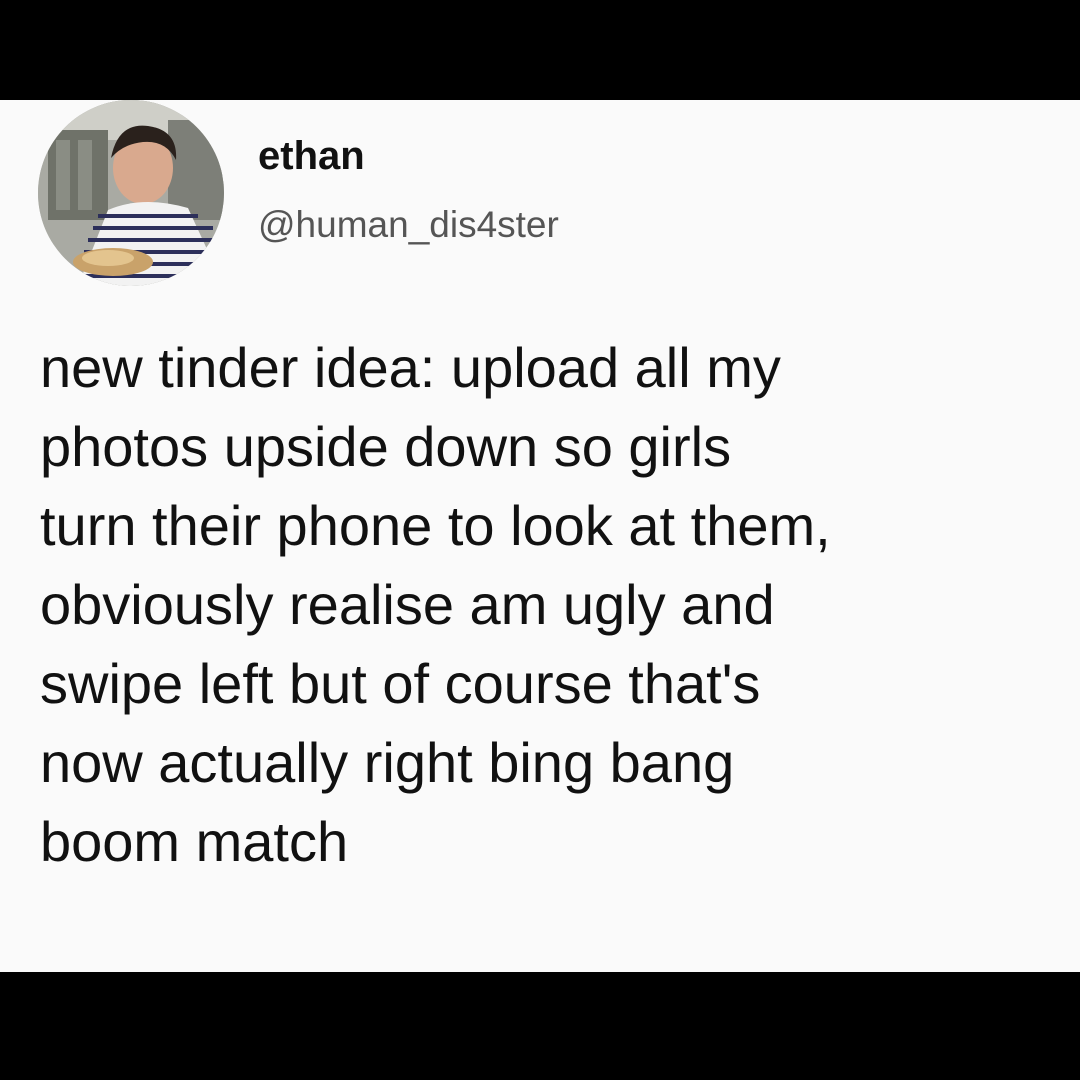  What do you see at coordinates (400, 683) in the screenshot?
I see `post-text-line: swipe left but of course that's` at bounding box center [400, 683].